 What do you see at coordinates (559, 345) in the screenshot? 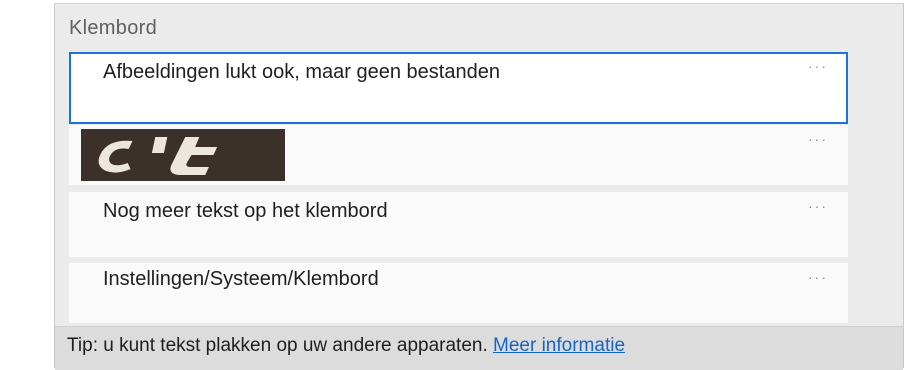
I see `more-info-link: Meer informatie` at bounding box center [559, 345].